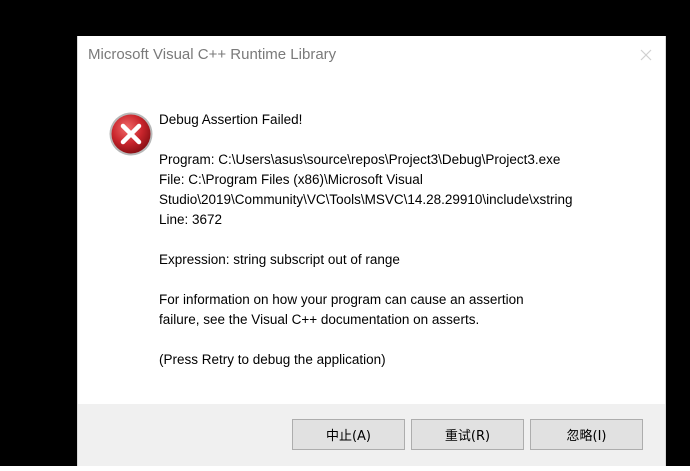 Image resolution: width=690 pixels, height=471 pixels. Describe the element at coordinates (231, 119) in the screenshot. I see `message-heading: Debug Assertion Failed!` at that location.